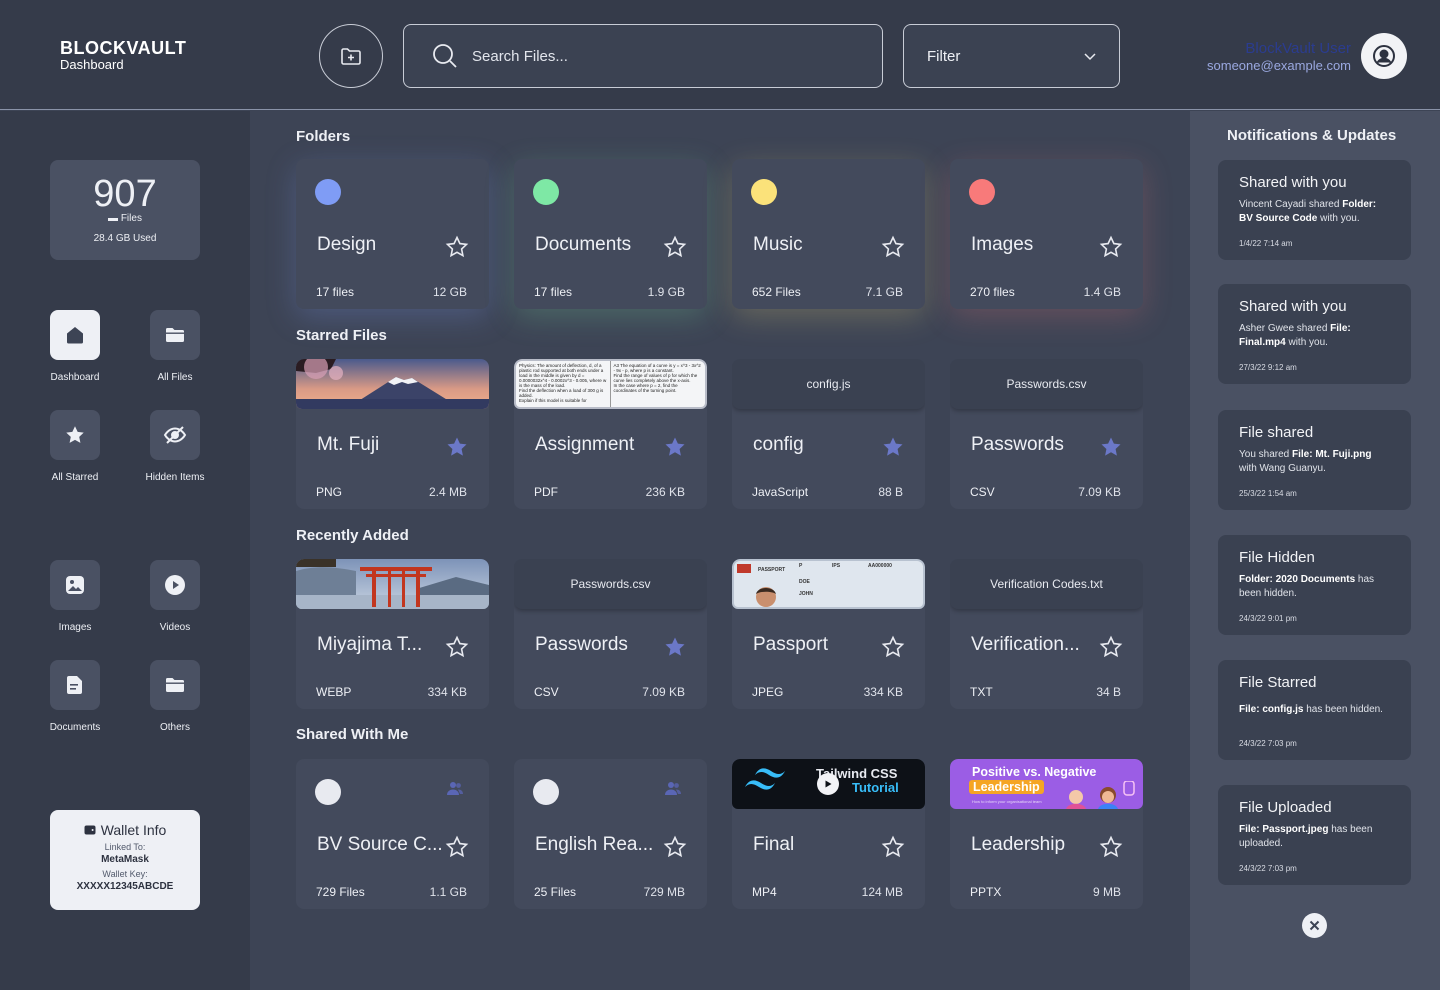  I want to click on notification-title: File shared, so click(1276, 432).